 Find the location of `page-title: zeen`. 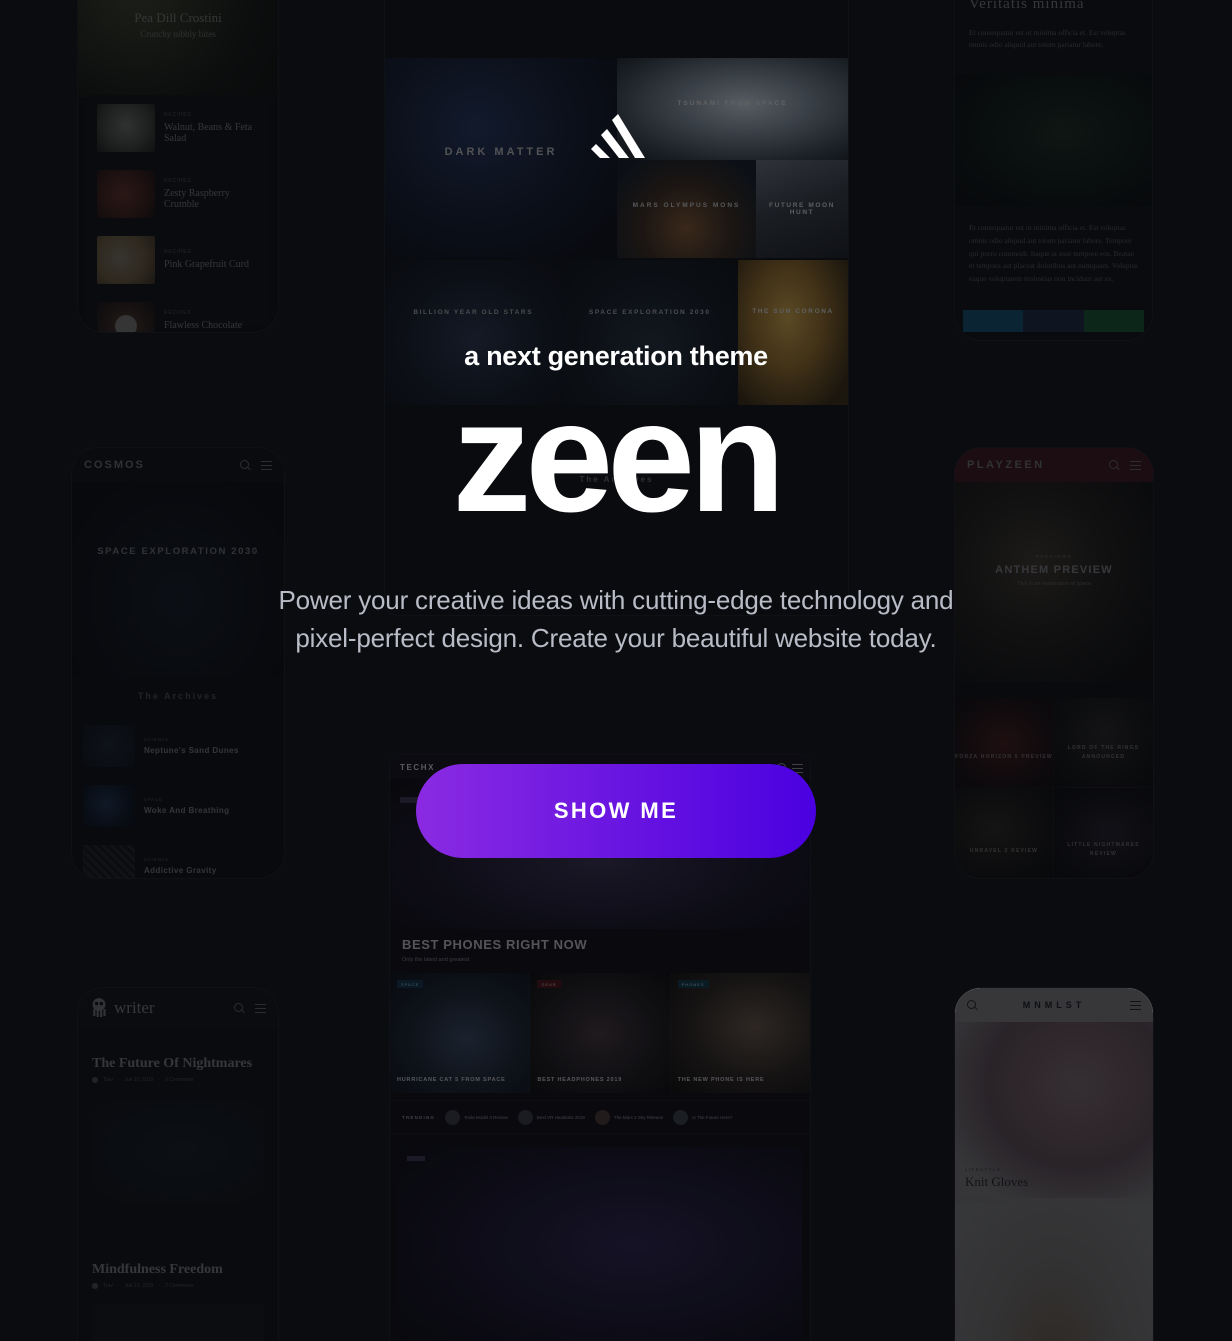

page-title: zeen is located at coordinates (618, 457).